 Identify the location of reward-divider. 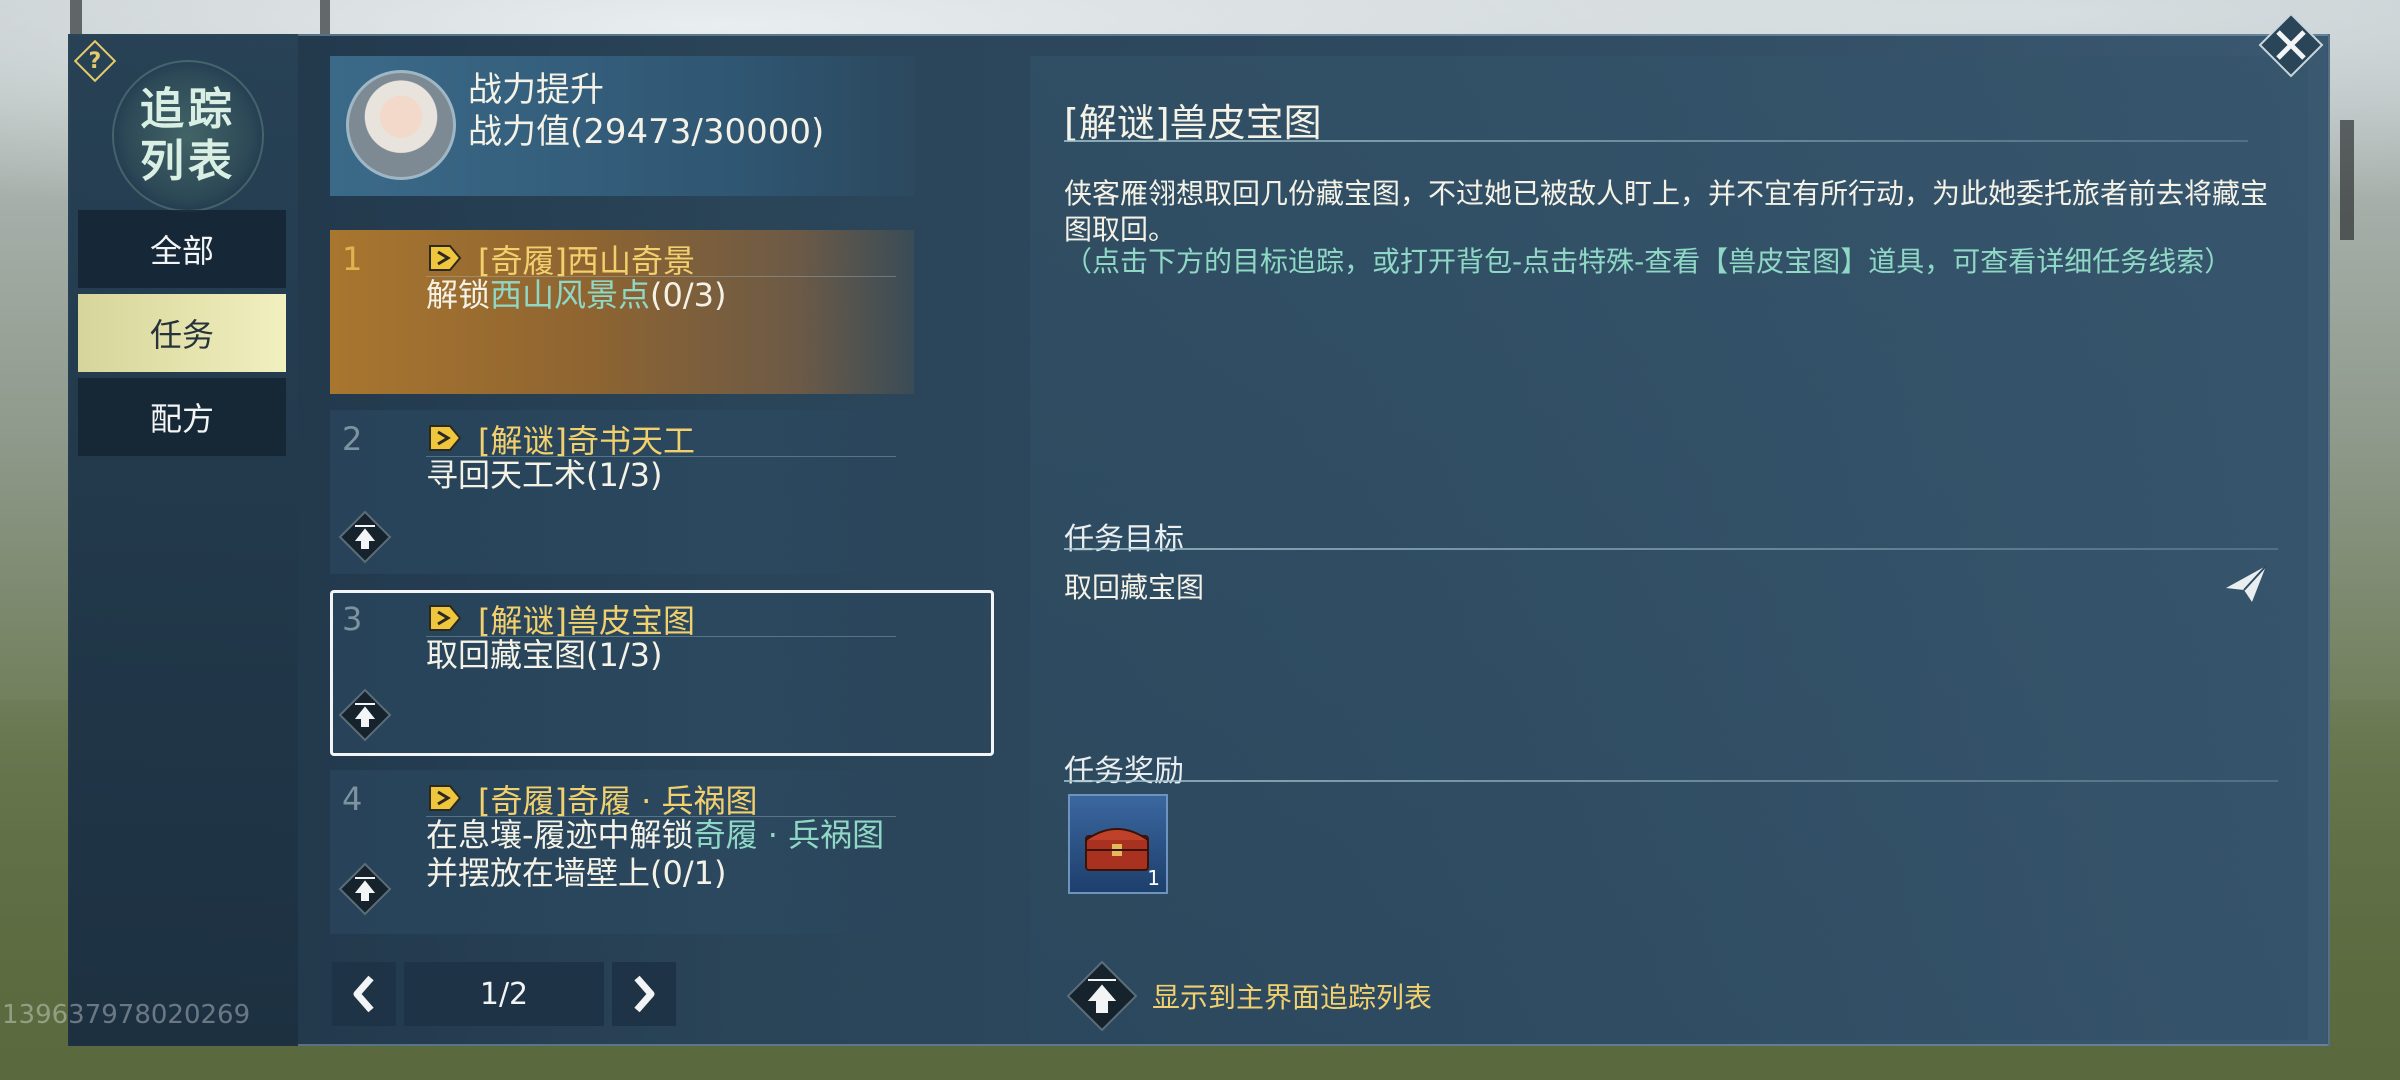
(1671, 781).